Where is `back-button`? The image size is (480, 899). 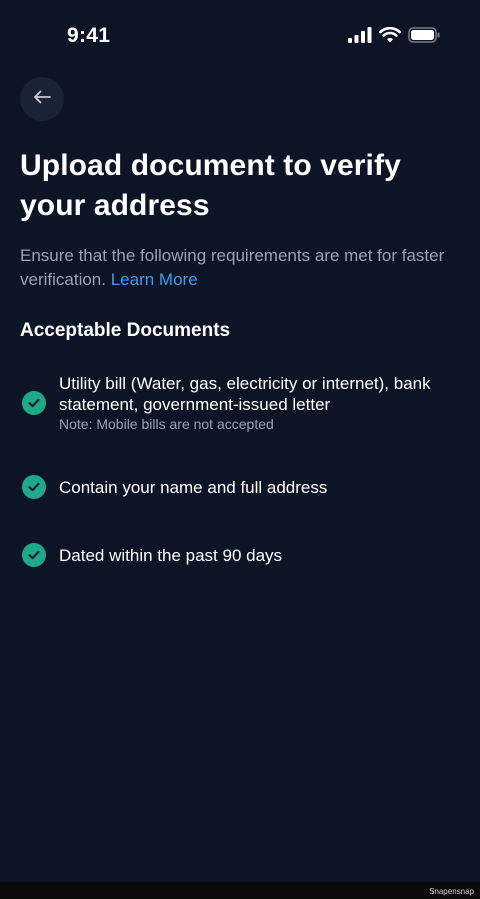
back-button is located at coordinates (42, 99).